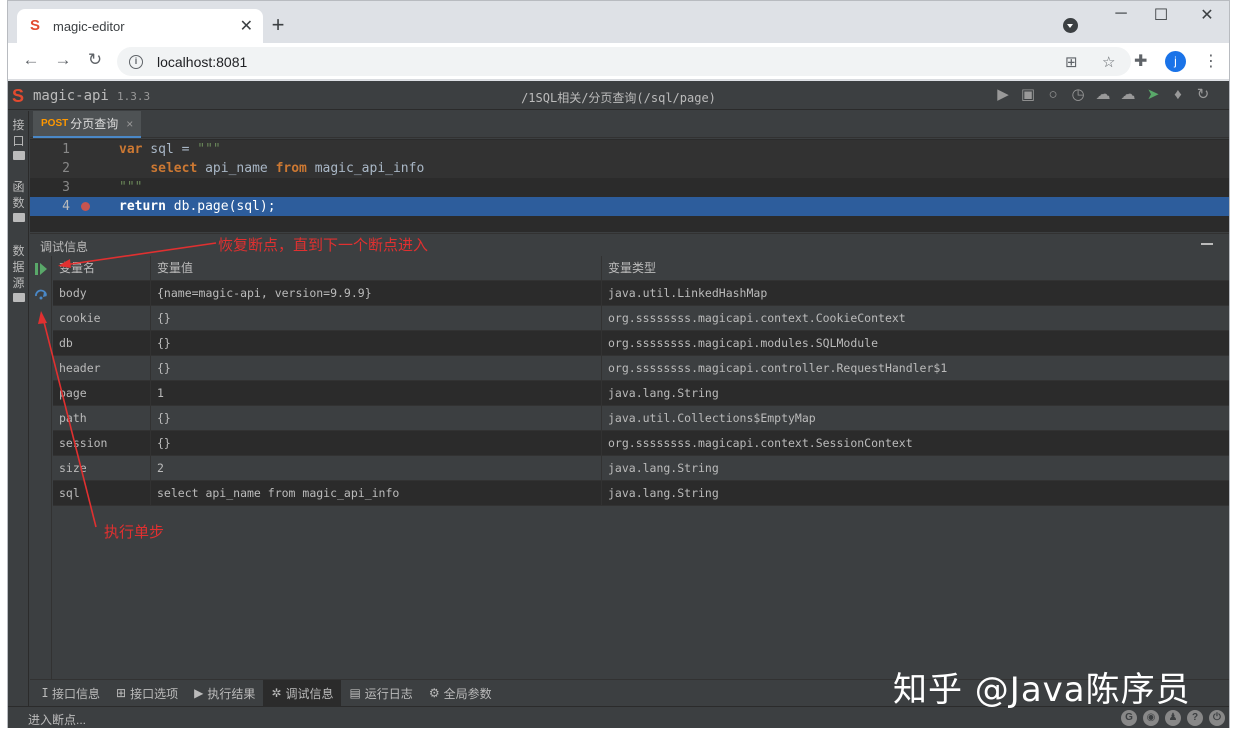 The image size is (1237, 735). What do you see at coordinates (134, 532) in the screenshot?
I see `step-annotation: 执行单步` at bounding box center [134, 532].